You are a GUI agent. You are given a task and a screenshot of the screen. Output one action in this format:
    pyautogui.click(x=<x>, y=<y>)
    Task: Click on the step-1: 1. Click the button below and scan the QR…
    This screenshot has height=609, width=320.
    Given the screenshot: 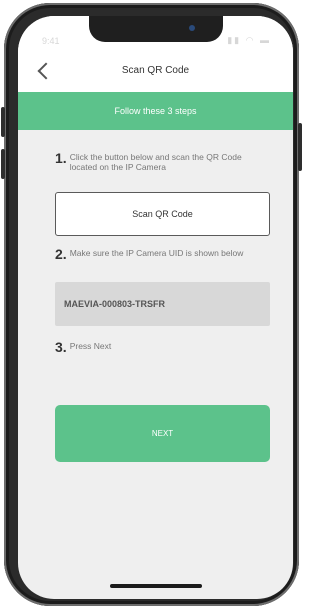 What is the action you would take?
    pyautogui.click(x=165, y=161)
    